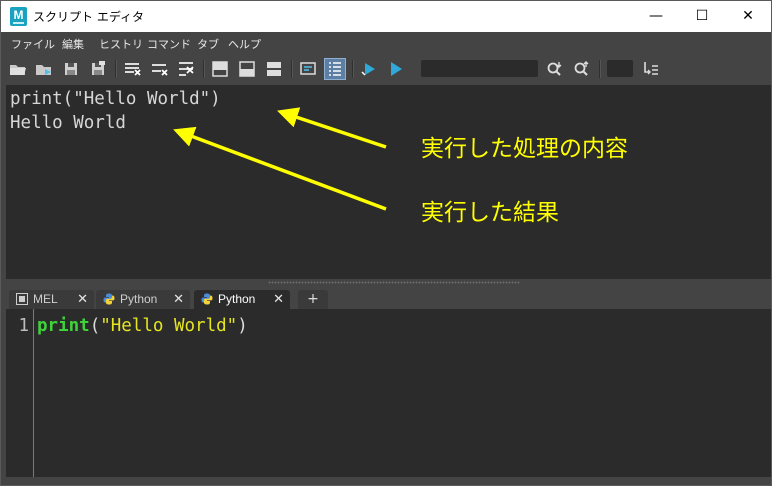  I want to click on tab-python-active: Python ✕, so click(242, 299).